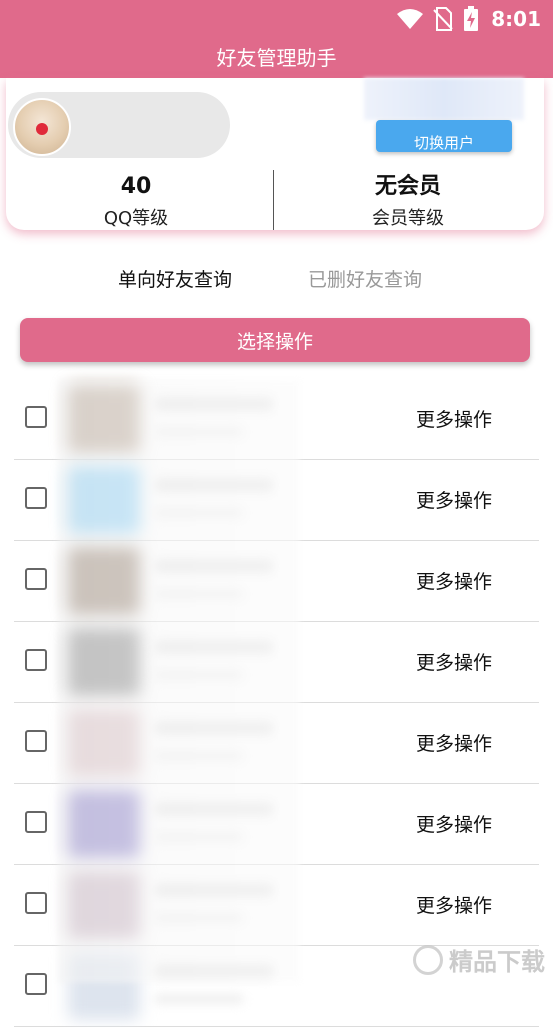 This screenshot has height=1027, width=553. Describe the element at coordinates (497, 962) in the screenshot. I see `watermark-text: 精品下载` at that location.